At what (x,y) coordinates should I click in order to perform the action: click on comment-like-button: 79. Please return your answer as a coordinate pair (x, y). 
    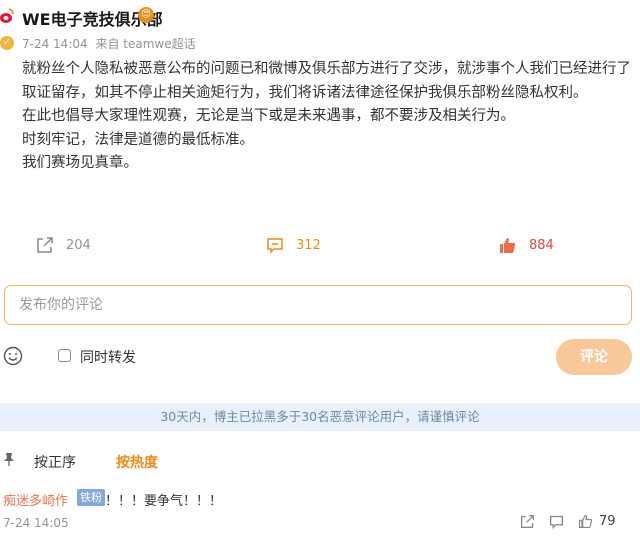
    Looking at the image, I should click on (597, 521).